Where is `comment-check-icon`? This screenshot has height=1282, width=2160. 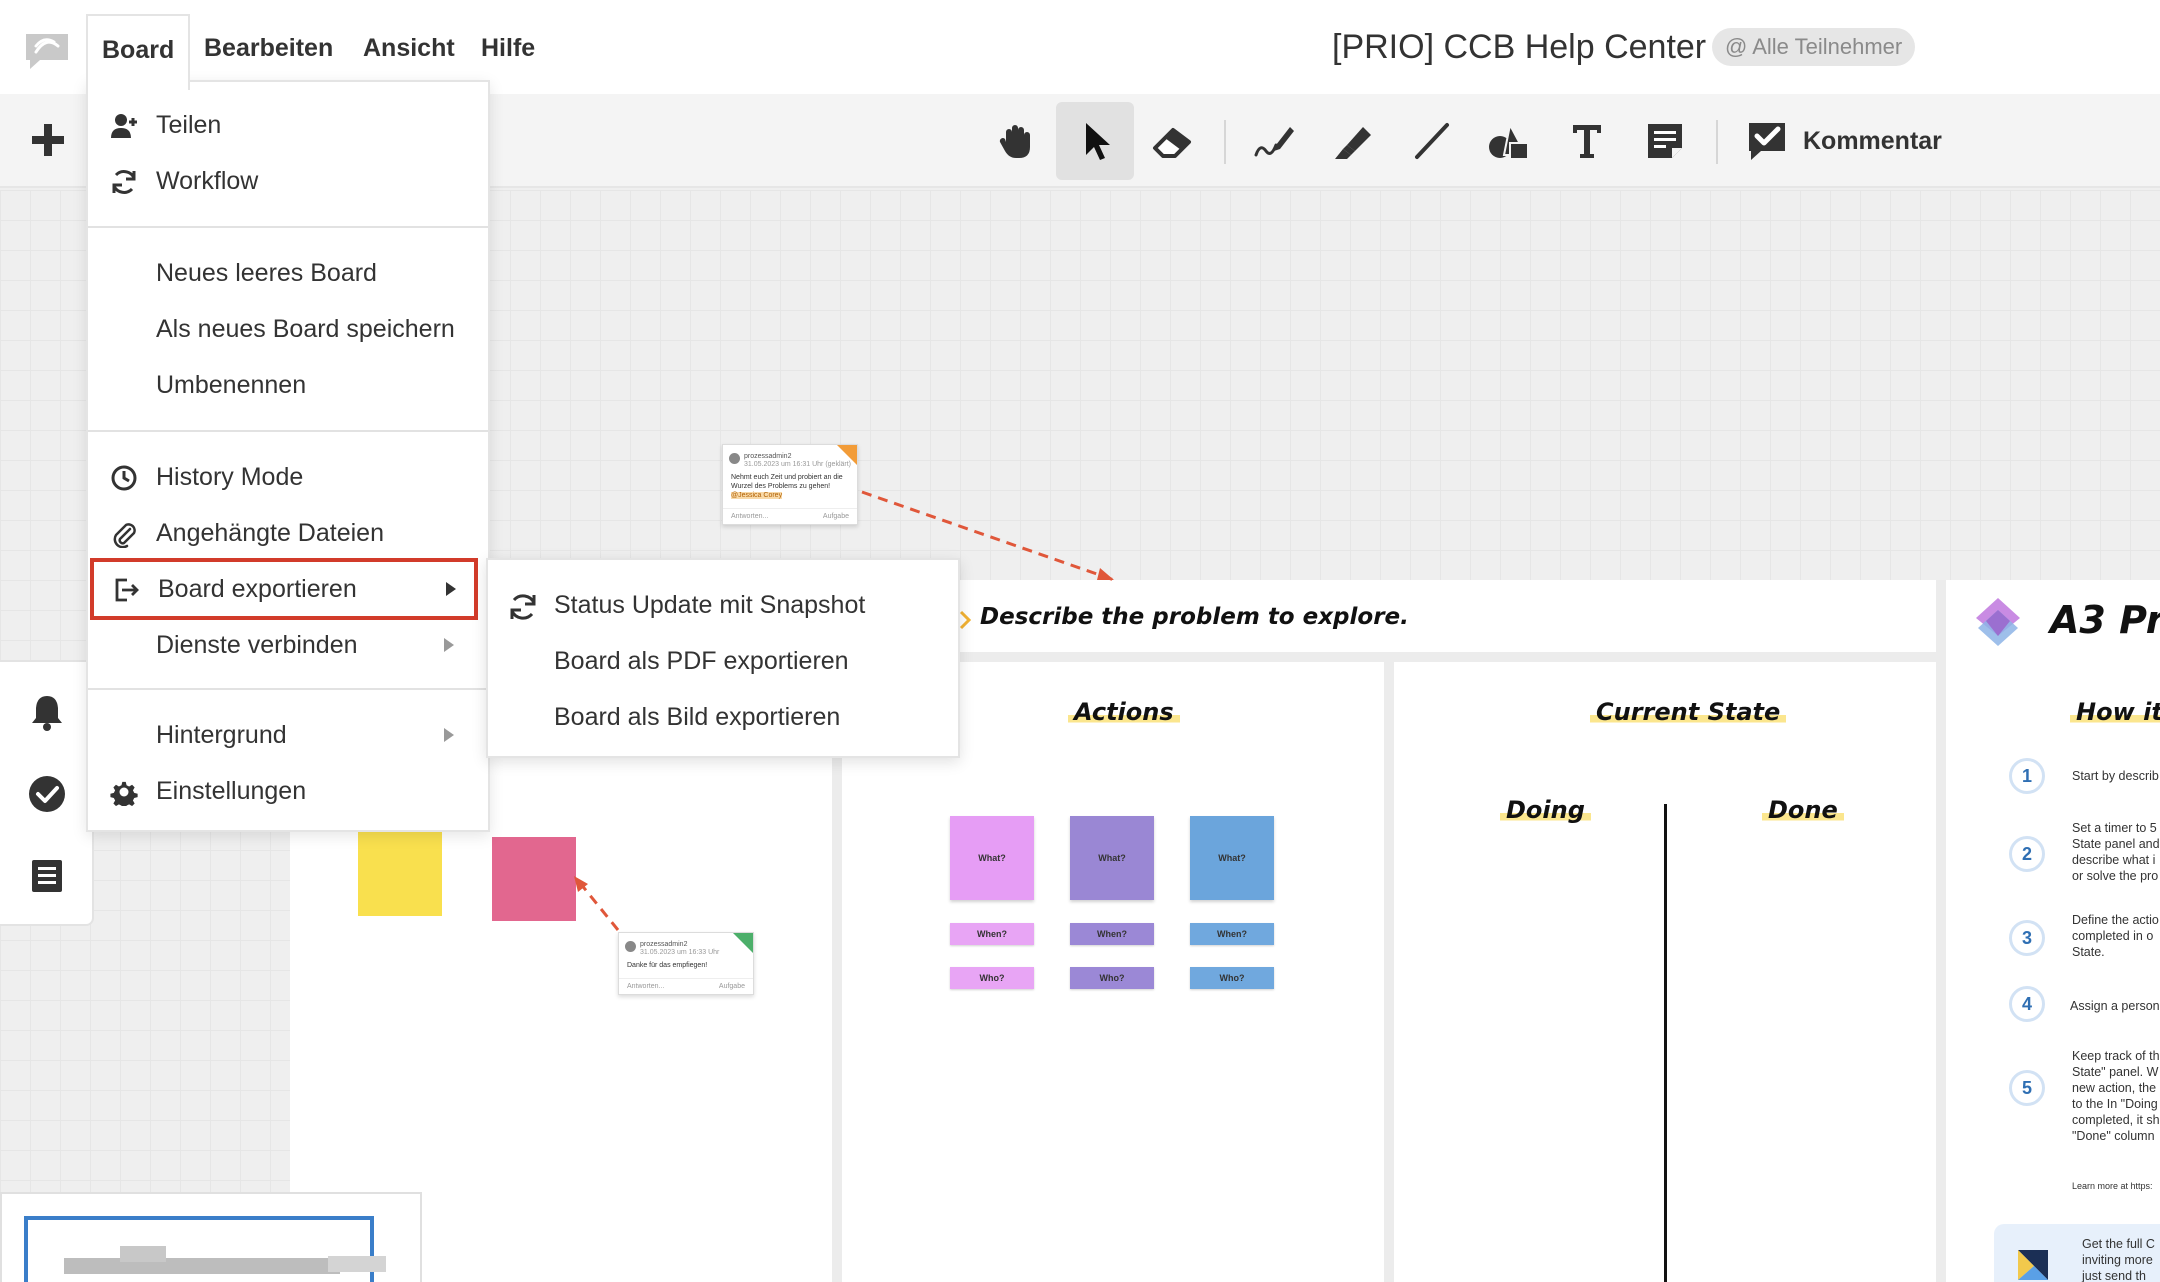
comment-check-icon is located at coordinates (1767, 141).